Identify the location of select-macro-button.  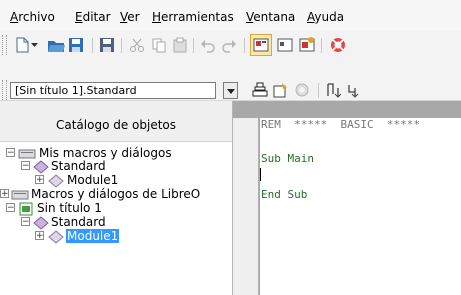
(285, 45).